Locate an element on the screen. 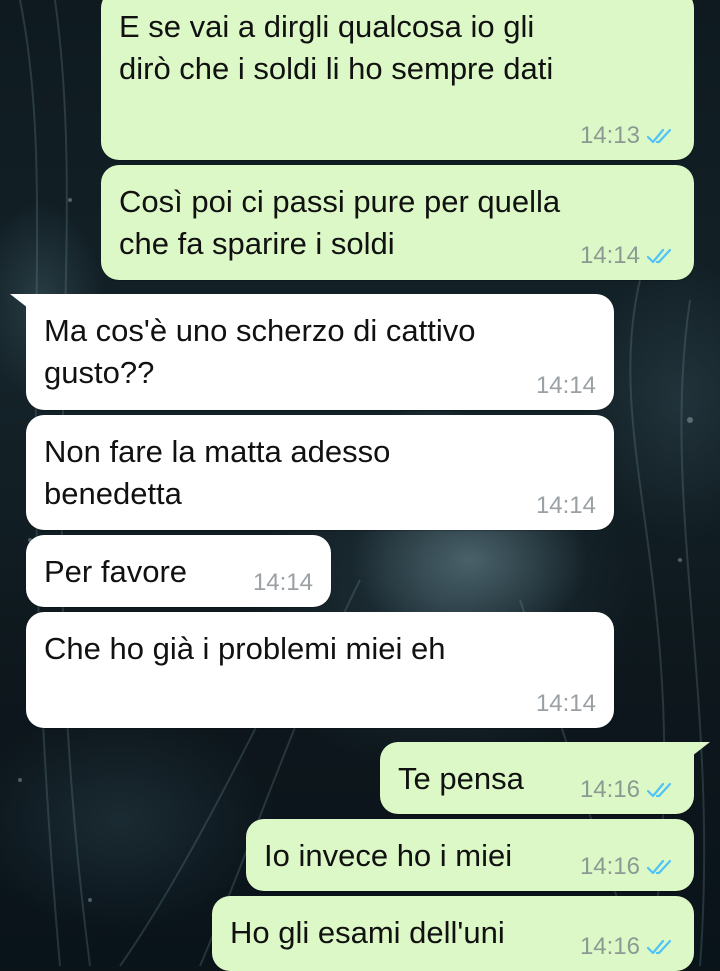 This screenshot has height=971, width=720. message-text: Che ho già i problemi miei eh is located at coordinates (245, 648).